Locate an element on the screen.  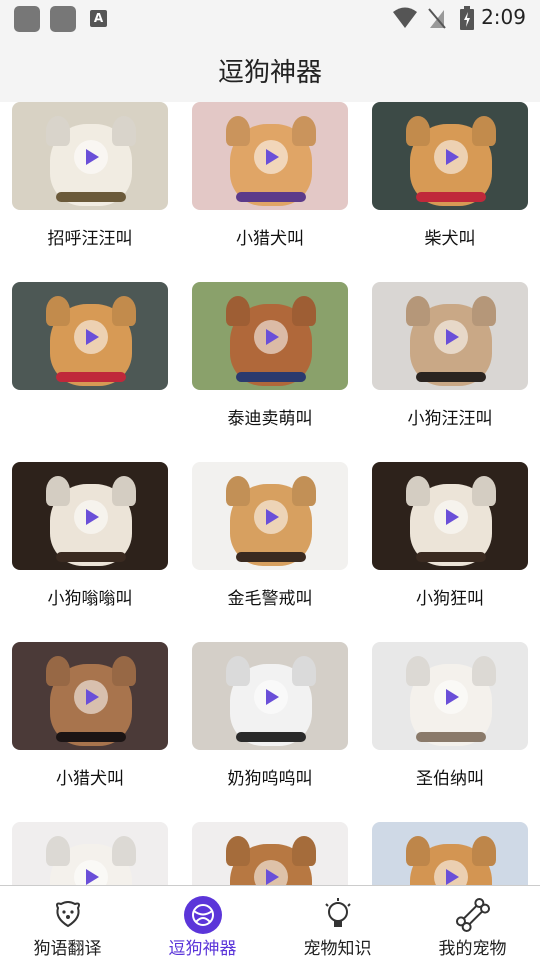
sound-card: 小狗狂叫 is located at coordinates (450, 535).